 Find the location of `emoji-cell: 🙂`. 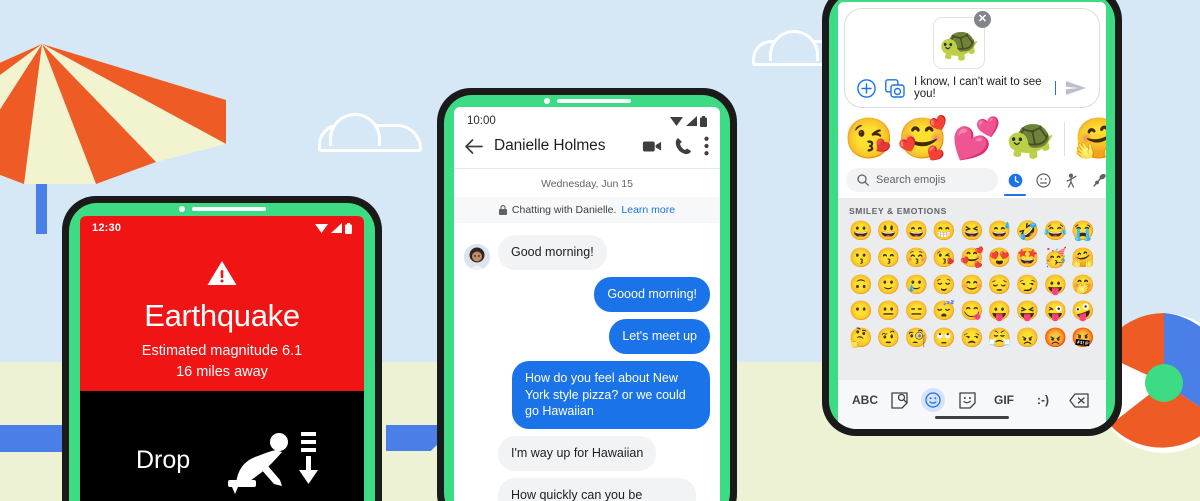

emoji-cell: 🙂 is located at coordinates (889, 286).